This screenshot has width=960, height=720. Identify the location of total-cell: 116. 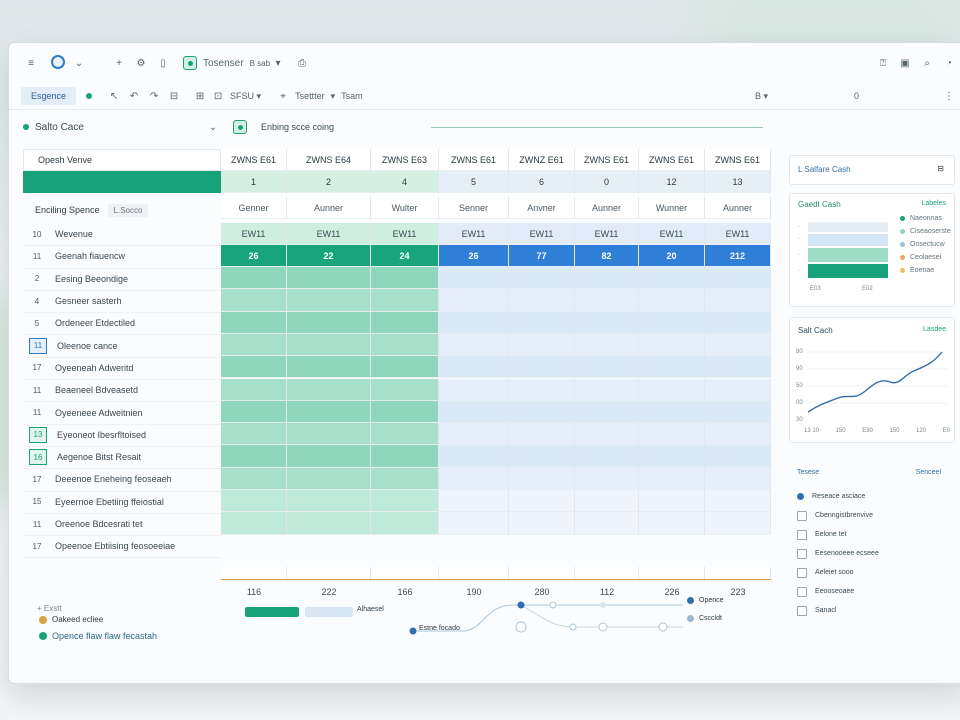
(254, 592).